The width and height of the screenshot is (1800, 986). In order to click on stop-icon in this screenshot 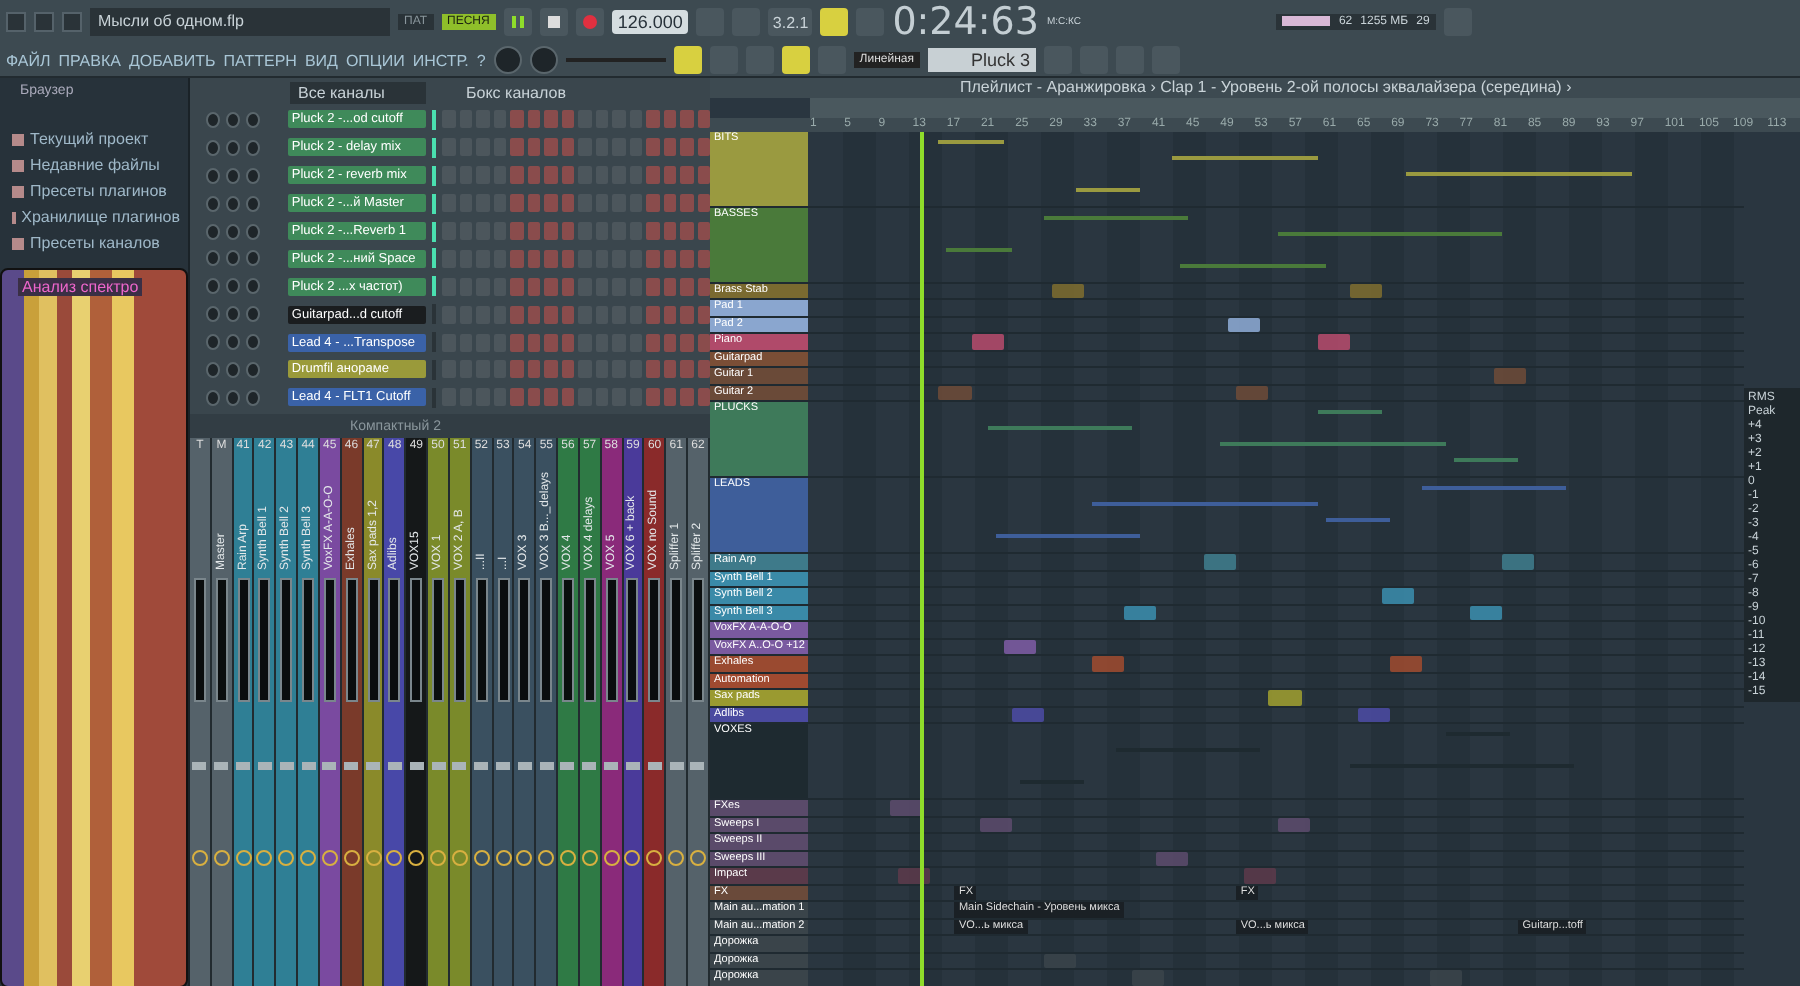, I will do `click(553, 22)`.